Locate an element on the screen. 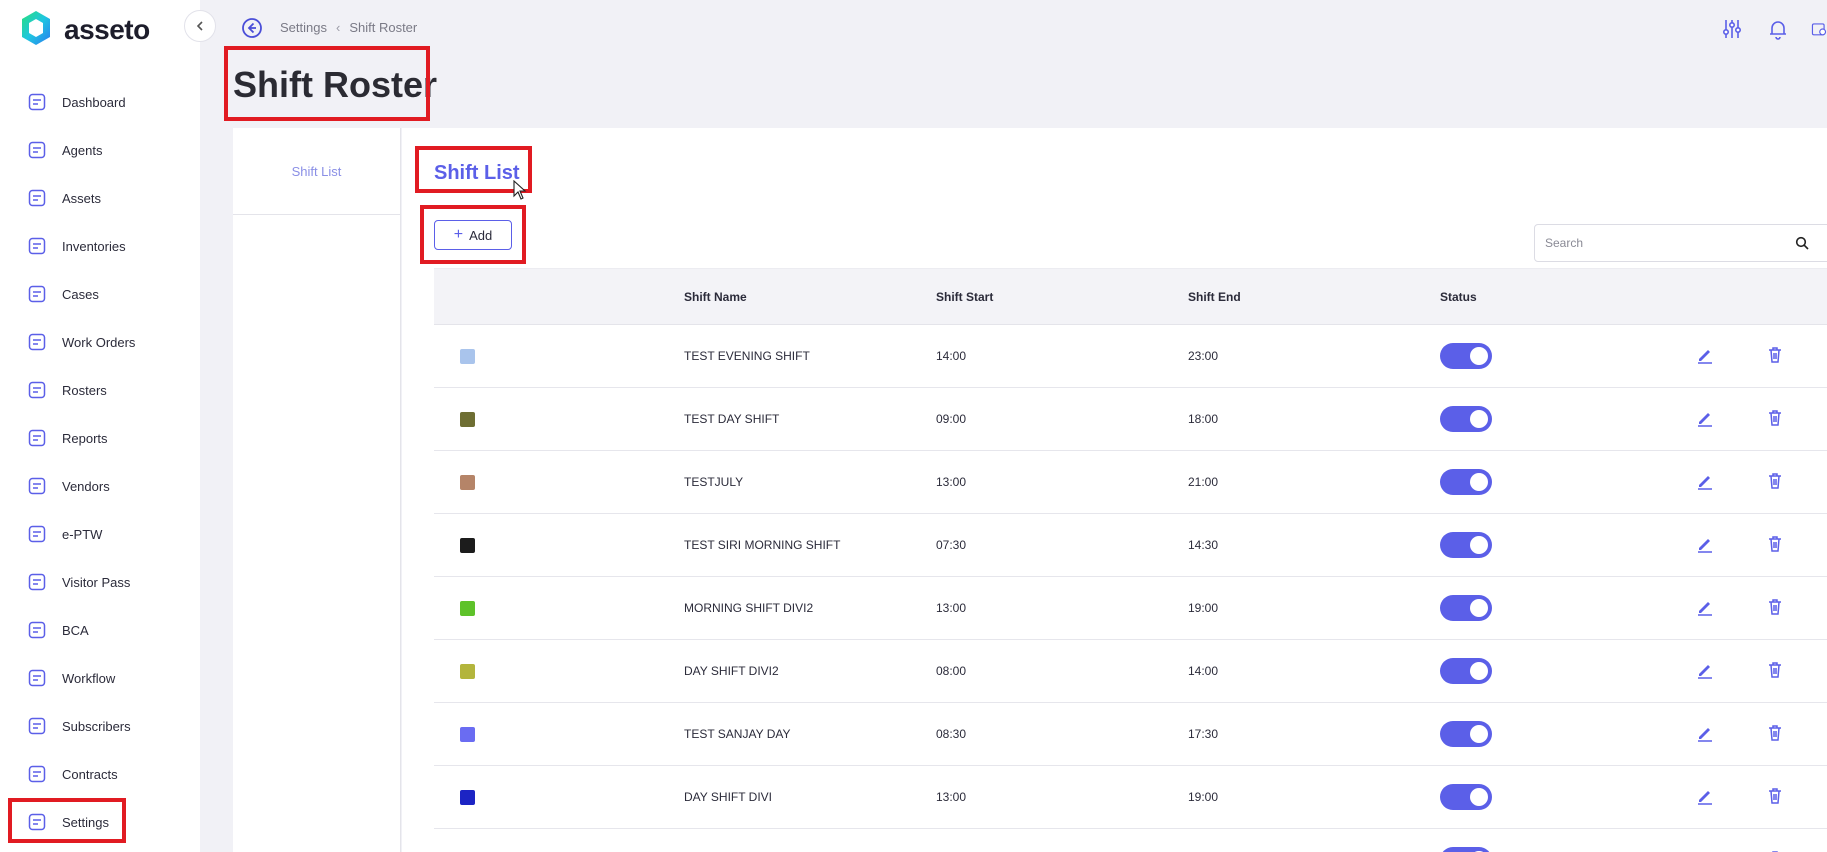 The image size is (1827, 852). back-button is located at coordinates (252, 28).